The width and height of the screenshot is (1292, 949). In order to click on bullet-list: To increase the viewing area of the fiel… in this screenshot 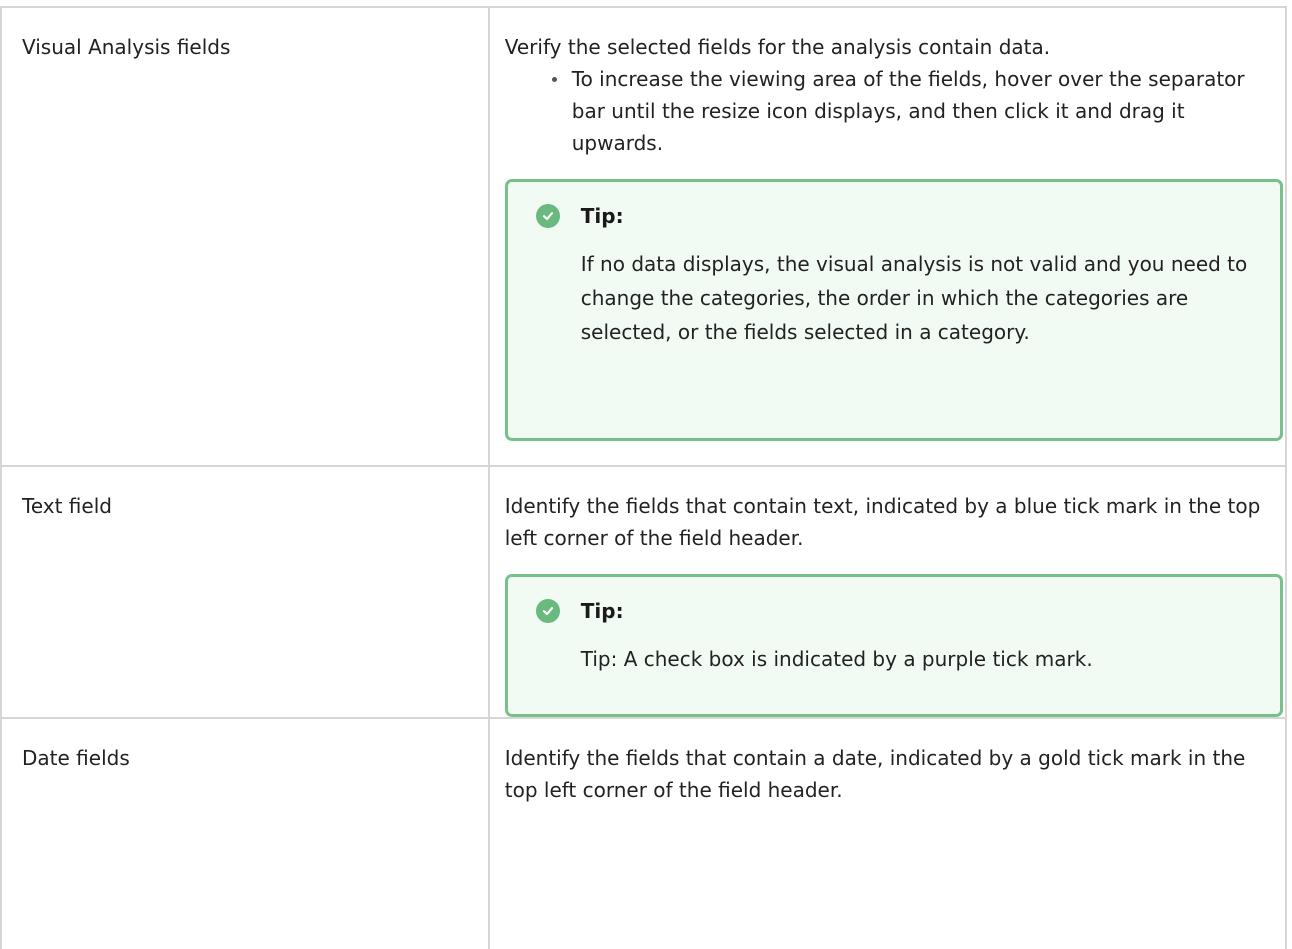, I will do `click(888, 111)`.